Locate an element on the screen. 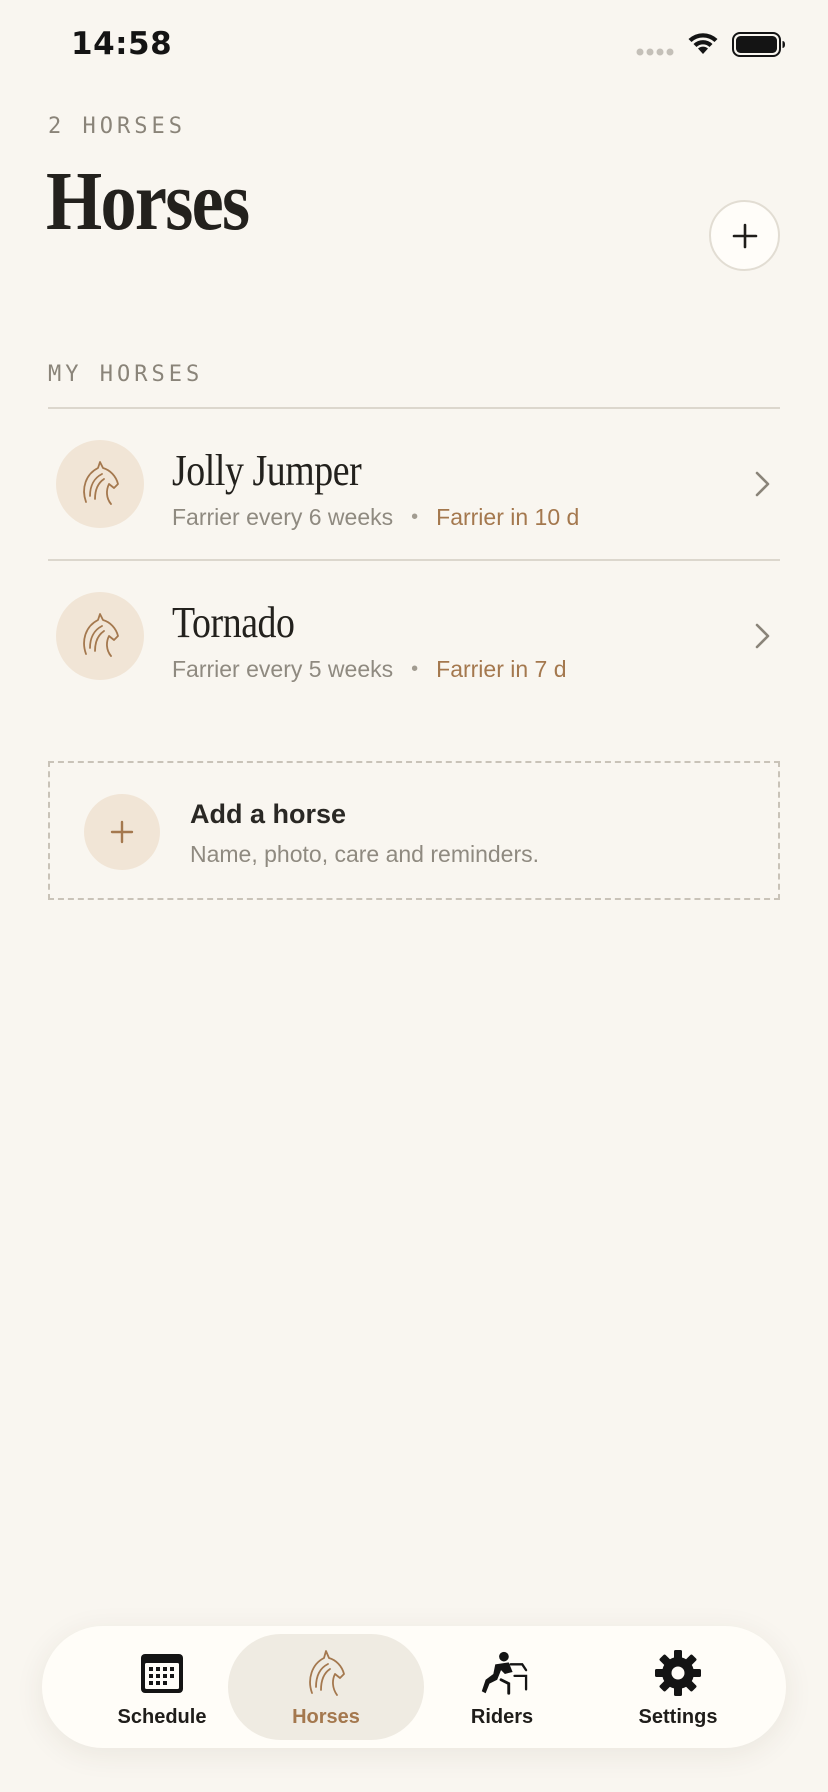 This screenshot has height=1792, width=828. gear-icon is located at coordinates (678, 1673).